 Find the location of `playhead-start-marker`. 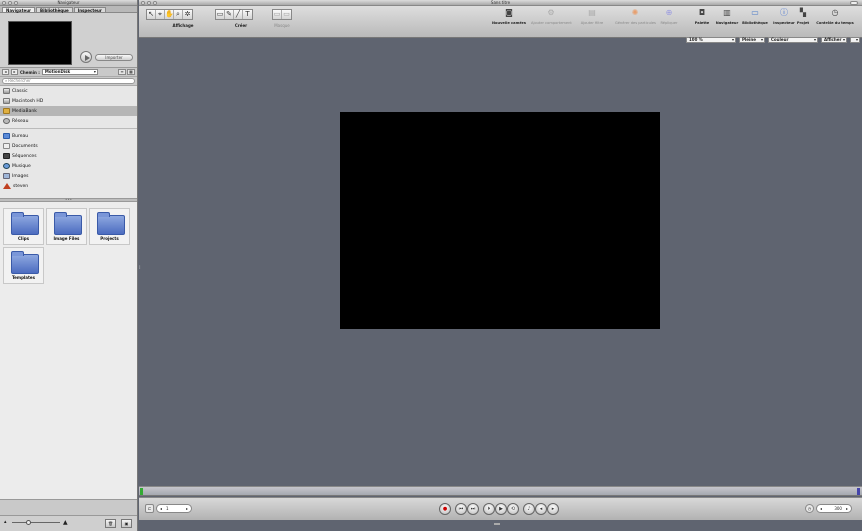

playhead-start-marker is located at coordinates (141, 491).